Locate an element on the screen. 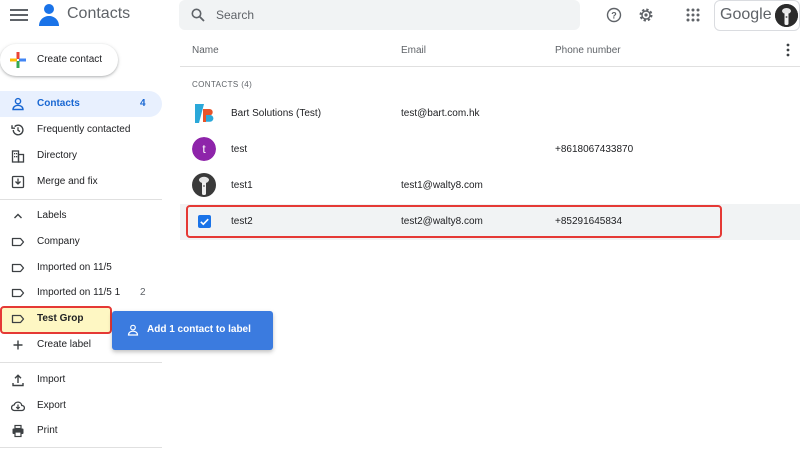  chevron-up-icon is located at coordinates (18, 216).